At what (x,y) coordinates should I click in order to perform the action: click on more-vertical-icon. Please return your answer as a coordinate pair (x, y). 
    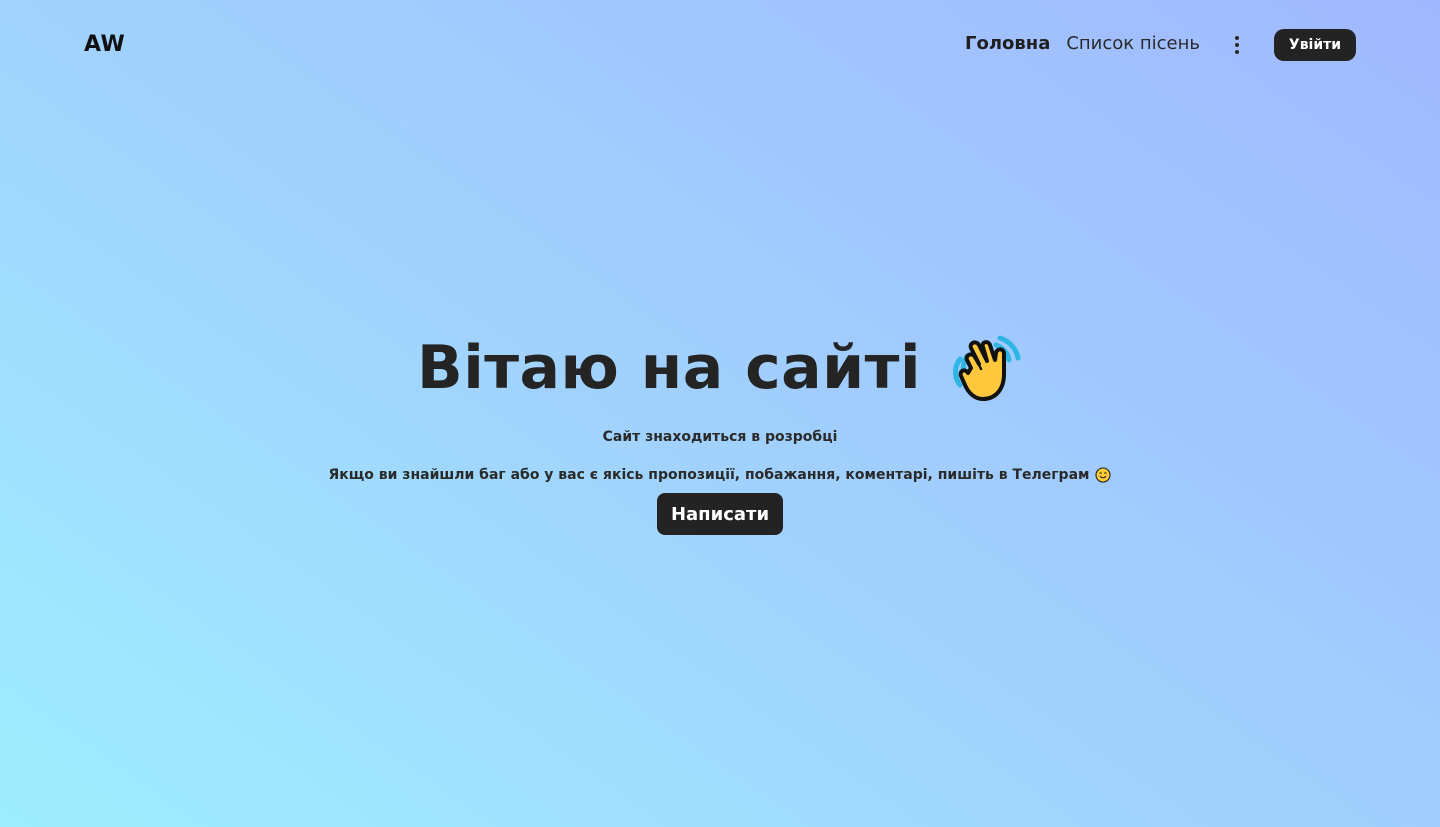
    Looking at the image, I should click on (1237, 45).